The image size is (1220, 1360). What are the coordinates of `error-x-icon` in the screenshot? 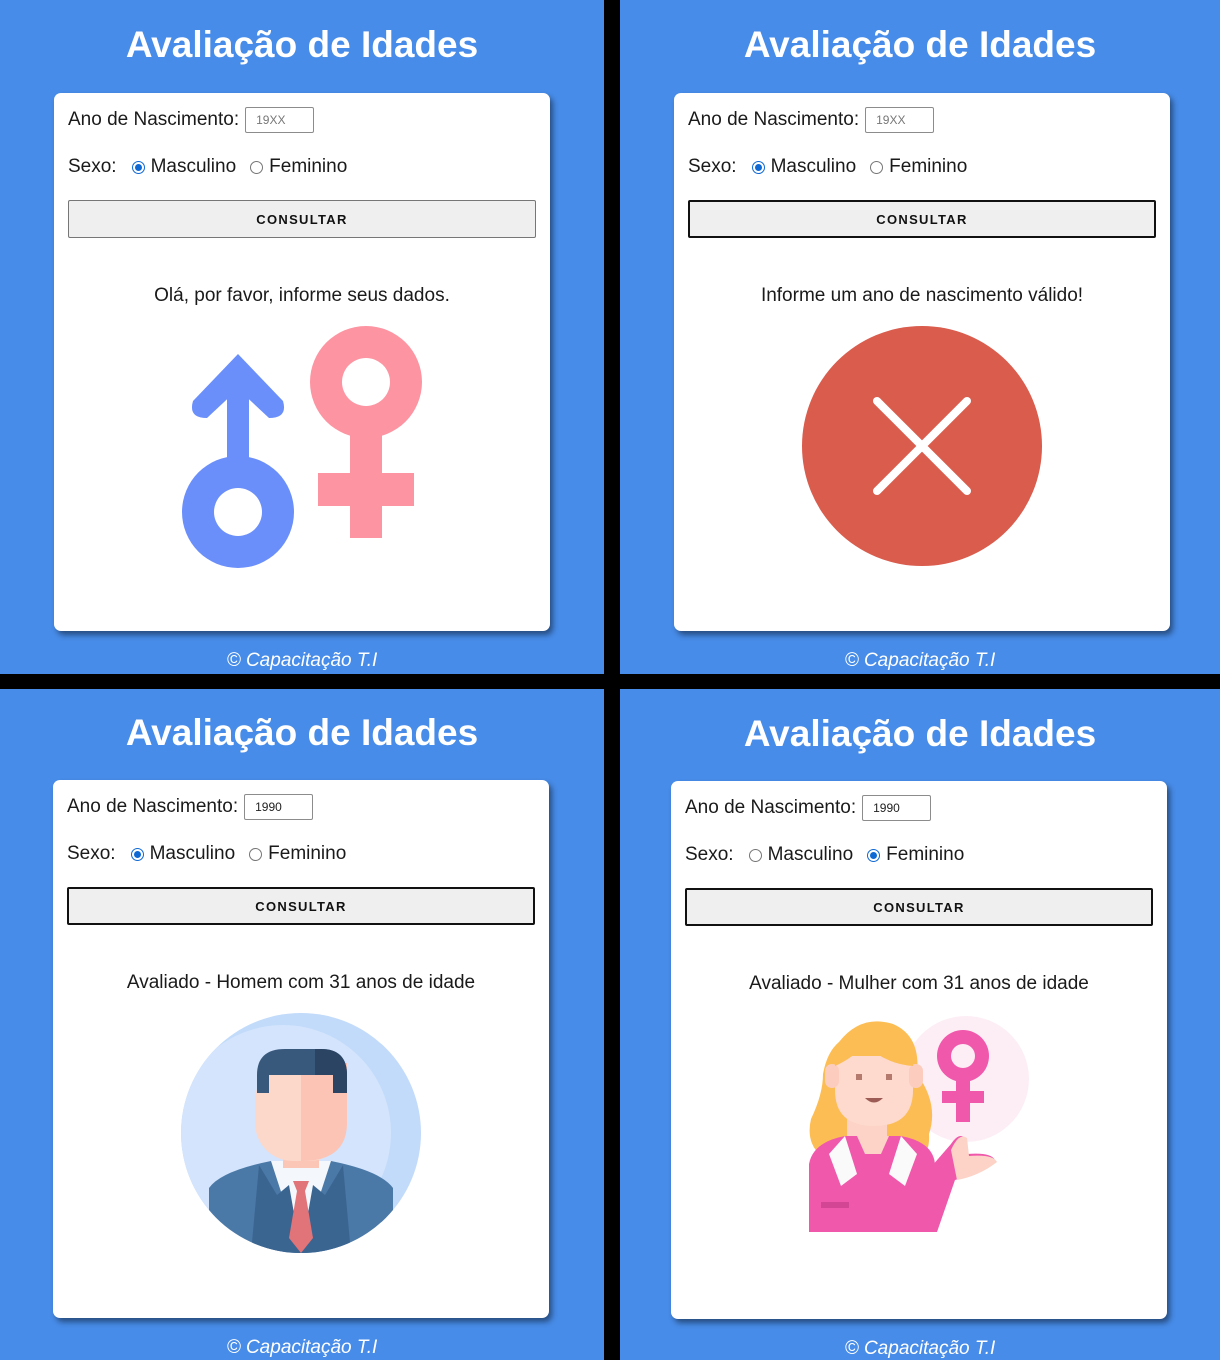 It's located at (922, 446).